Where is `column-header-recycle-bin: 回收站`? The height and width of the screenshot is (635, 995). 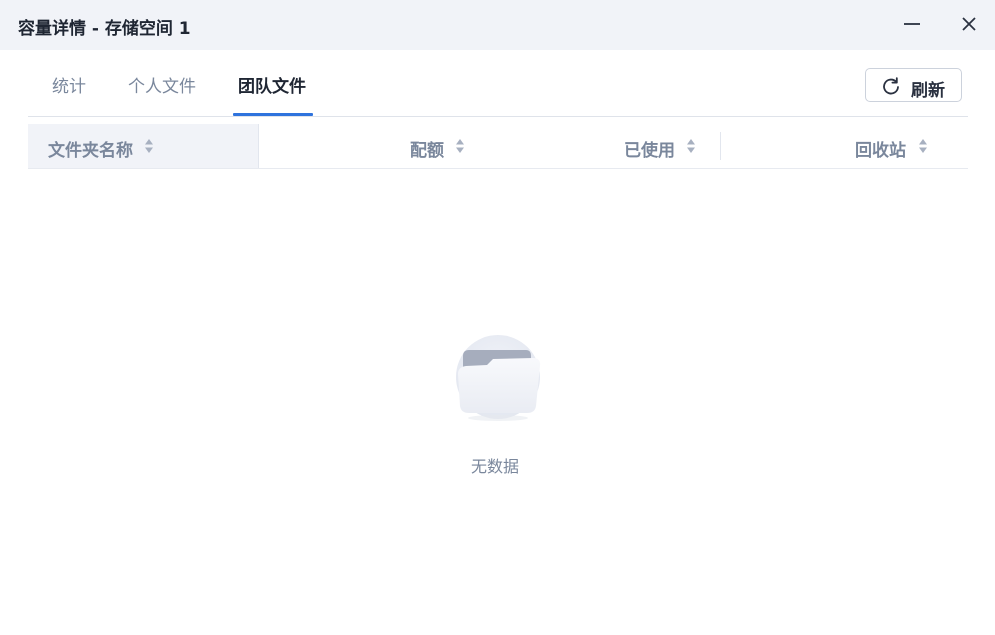
column-header-recycle-bin: 回收站 is located at coordinates (844, 146).